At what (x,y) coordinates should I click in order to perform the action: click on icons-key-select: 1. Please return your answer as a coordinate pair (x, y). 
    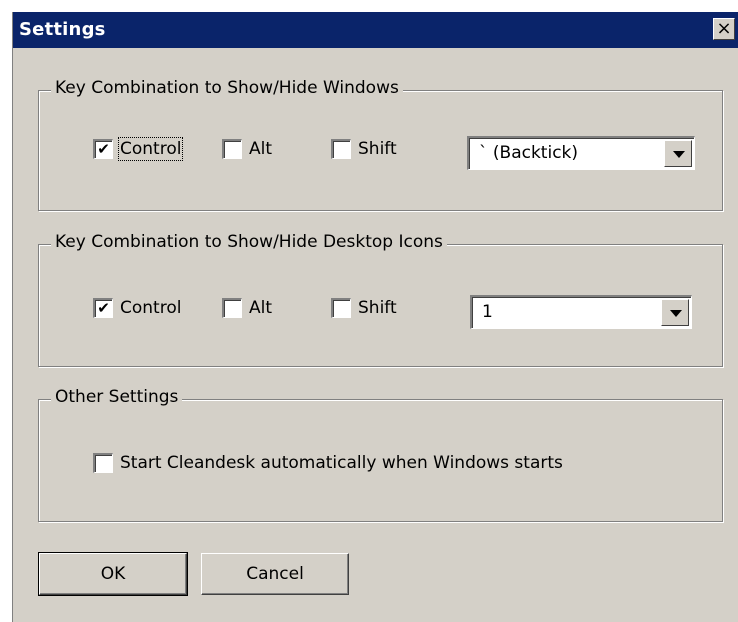
    Looking at the image, I should click on (581, 312).